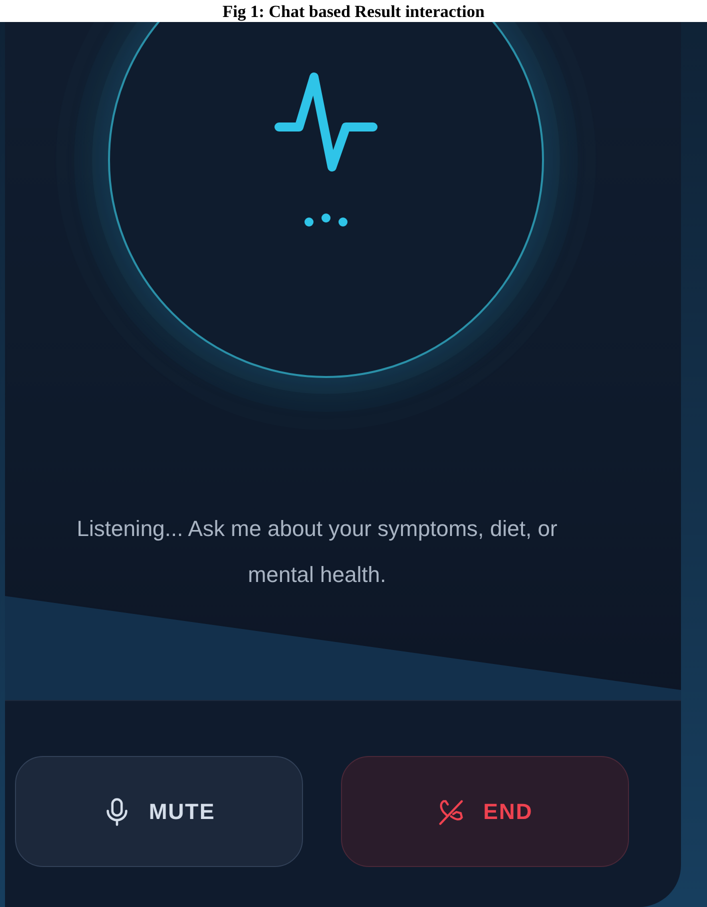  What do you see at coordinates (353, 12) in the screenshot?
I see `figure-caption: Fig 1: Chat based Result interaction` at bounding box center [353, 12].